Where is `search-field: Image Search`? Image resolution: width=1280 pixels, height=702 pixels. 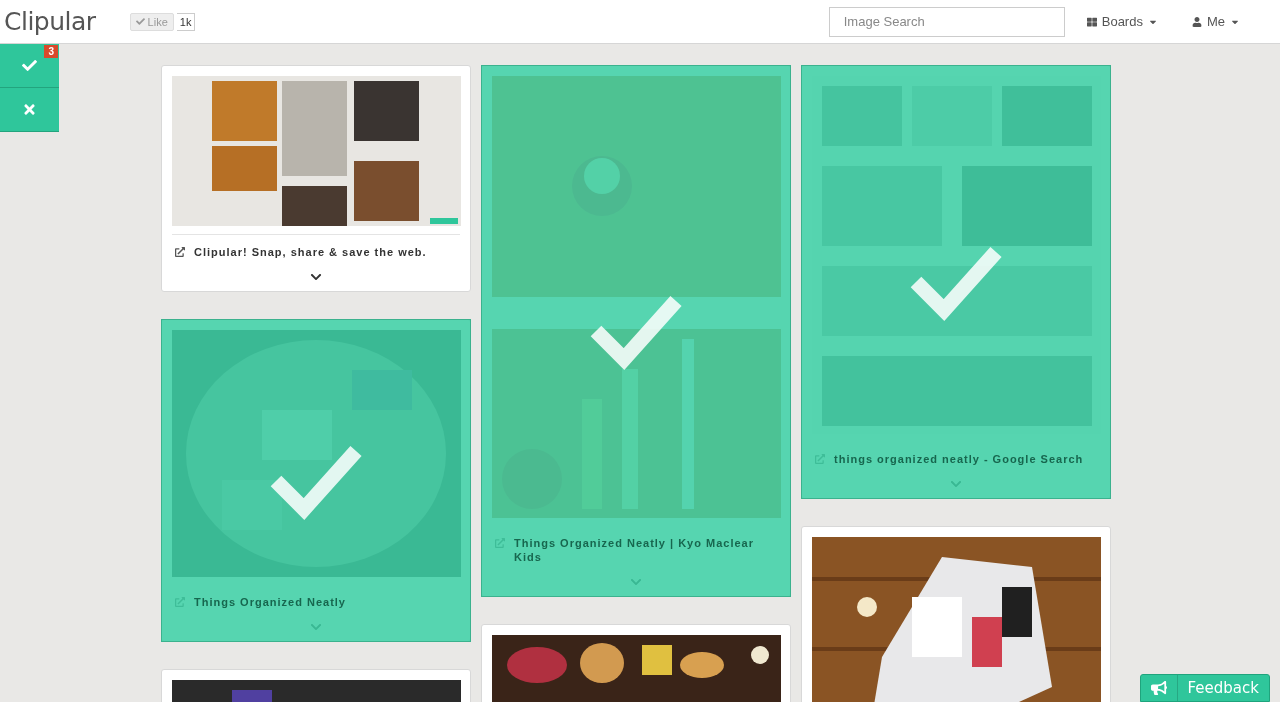
search-field: Image Search is located at coordinates (946, 21).